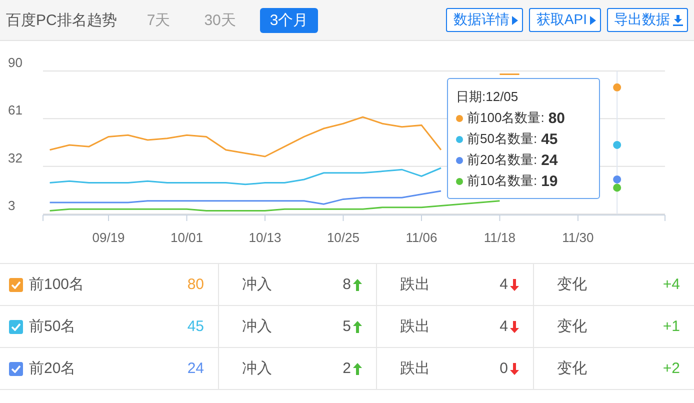 This screenshot has height=403, width=694. I want to click on axis-label: 61, so click(15, 110).